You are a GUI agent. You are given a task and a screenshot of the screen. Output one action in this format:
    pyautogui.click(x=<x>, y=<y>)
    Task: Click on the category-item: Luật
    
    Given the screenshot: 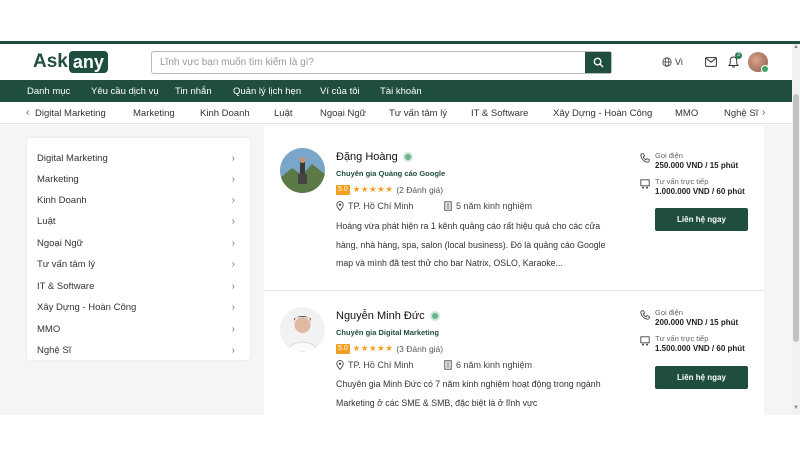 What is the action you would take?
    pyautogui.click(x=283, y=113)
    